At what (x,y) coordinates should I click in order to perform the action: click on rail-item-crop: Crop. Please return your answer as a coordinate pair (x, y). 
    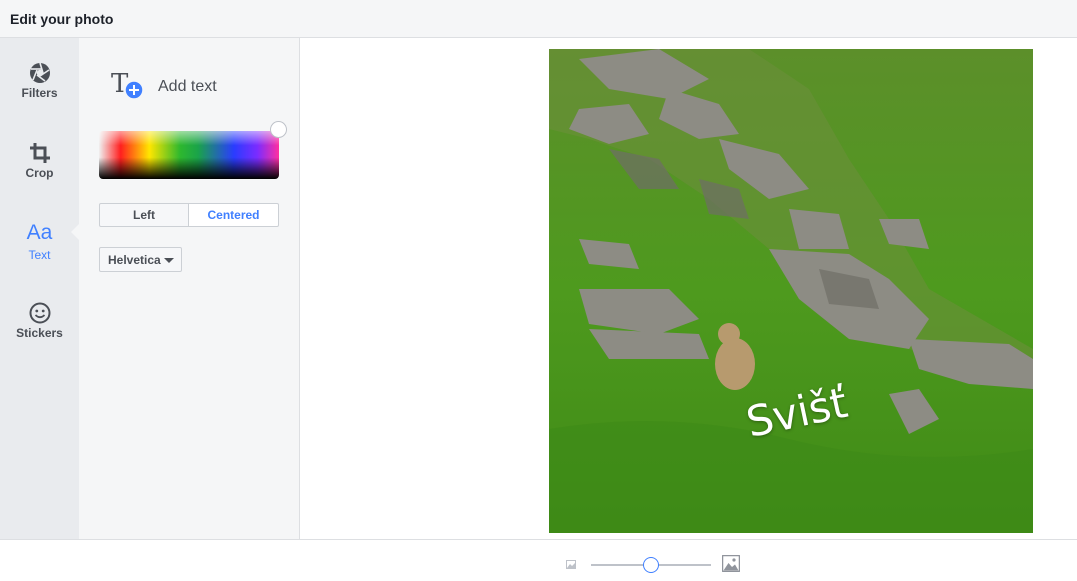
    Looking at the image, I should click on (39, 172).